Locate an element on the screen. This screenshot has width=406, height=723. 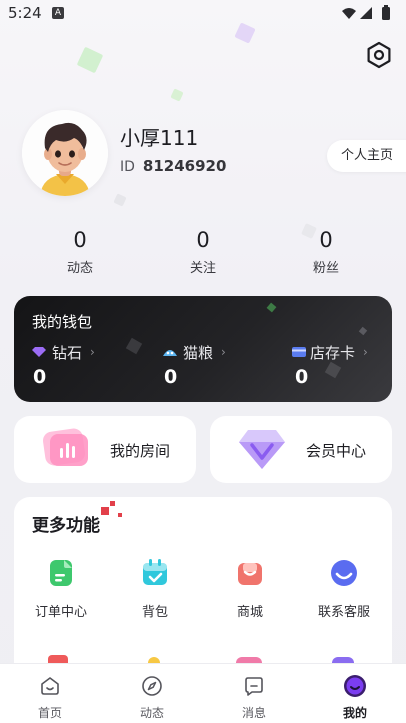
wallet-store-card-value: 0 is located at coordinates (302, 377).